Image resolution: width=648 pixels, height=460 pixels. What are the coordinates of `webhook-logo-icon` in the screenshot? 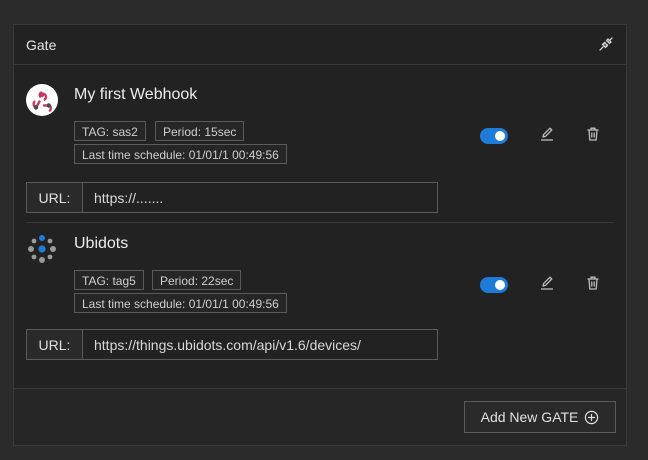 It's located at (42, 100).